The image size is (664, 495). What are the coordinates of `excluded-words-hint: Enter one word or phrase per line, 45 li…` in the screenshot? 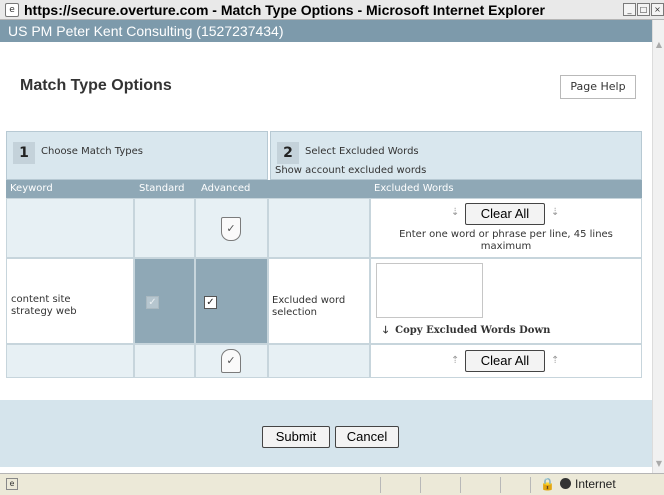 It's located at (506, 240).